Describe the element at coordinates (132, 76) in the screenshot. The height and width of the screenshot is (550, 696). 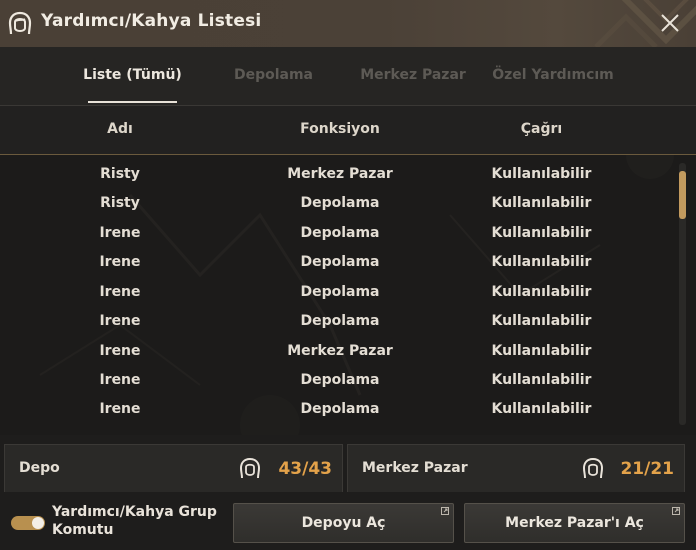
I see `tab-list-all: Liste (Tümü)` at that location.